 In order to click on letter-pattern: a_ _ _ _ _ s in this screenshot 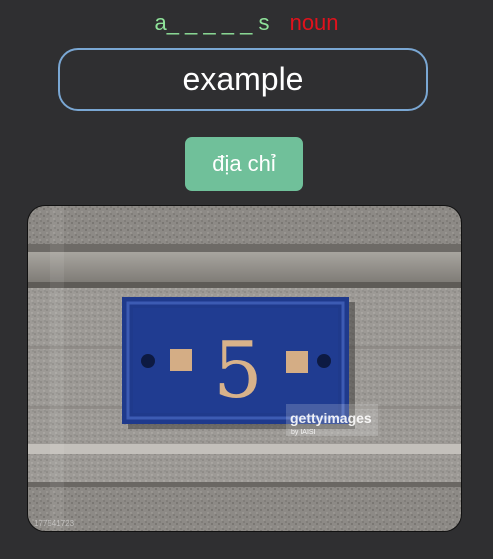, I will do `click(212, 22)`.